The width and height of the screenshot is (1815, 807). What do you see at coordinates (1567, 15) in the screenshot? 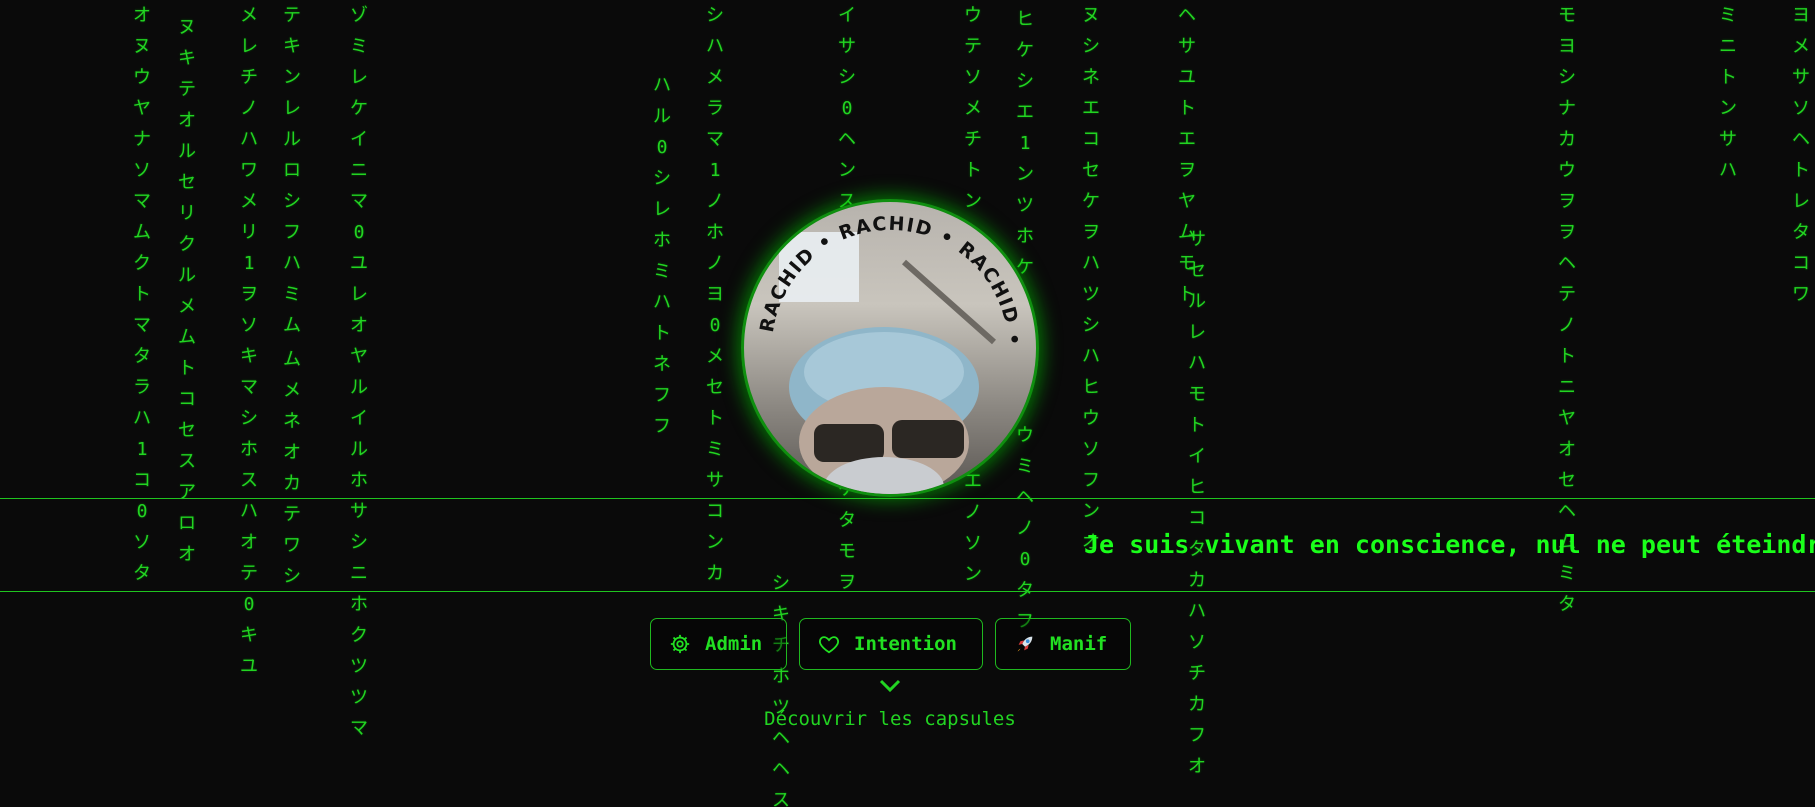
I see `rain-glyph: モ` at bounding box center [1567, 15].